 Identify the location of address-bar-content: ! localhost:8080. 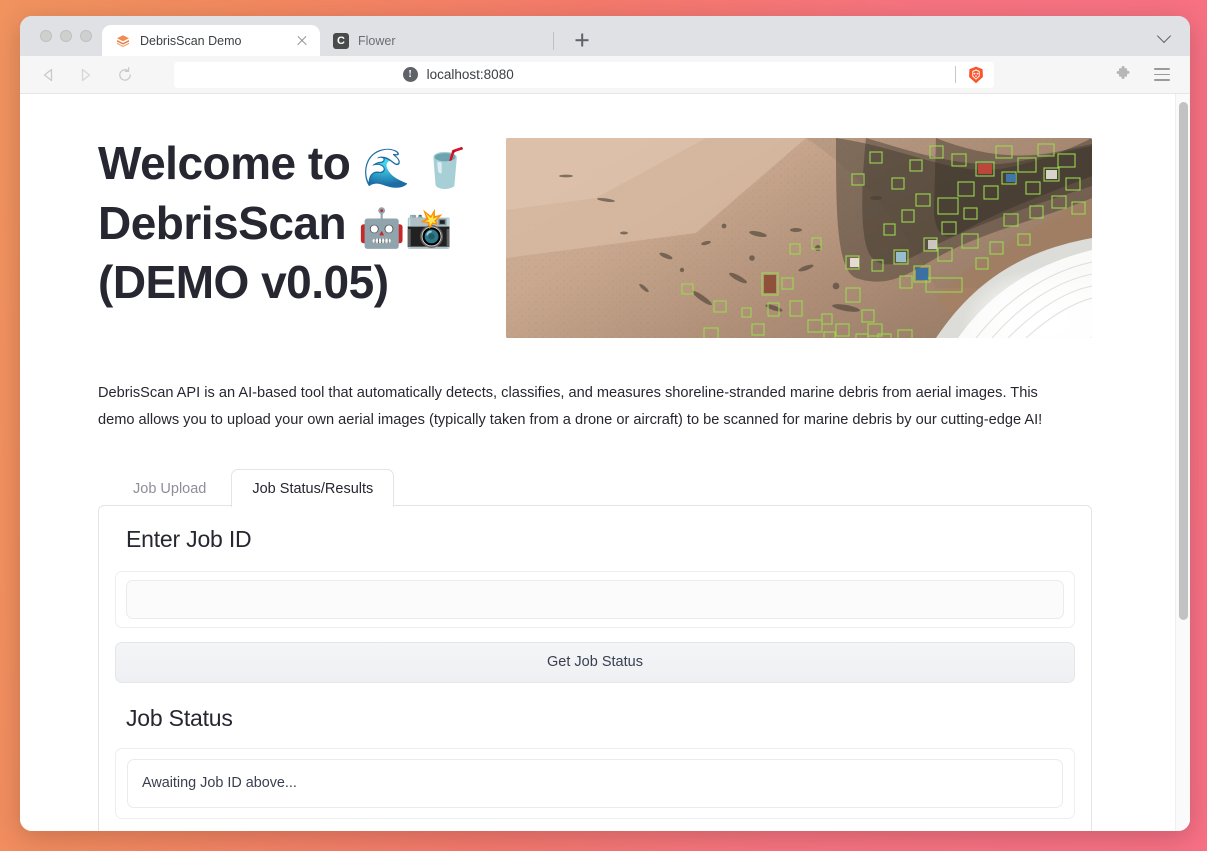
(458, 74).